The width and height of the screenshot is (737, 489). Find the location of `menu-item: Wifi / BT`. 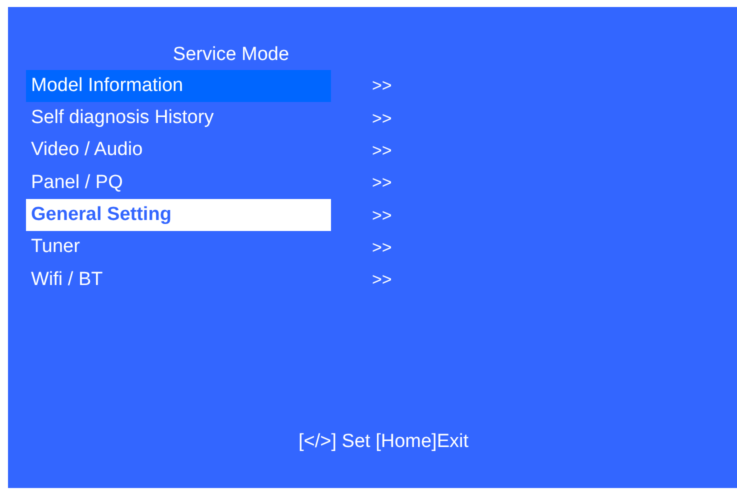

menu-item: Wifi / BT is located at coordinates (178, 280).